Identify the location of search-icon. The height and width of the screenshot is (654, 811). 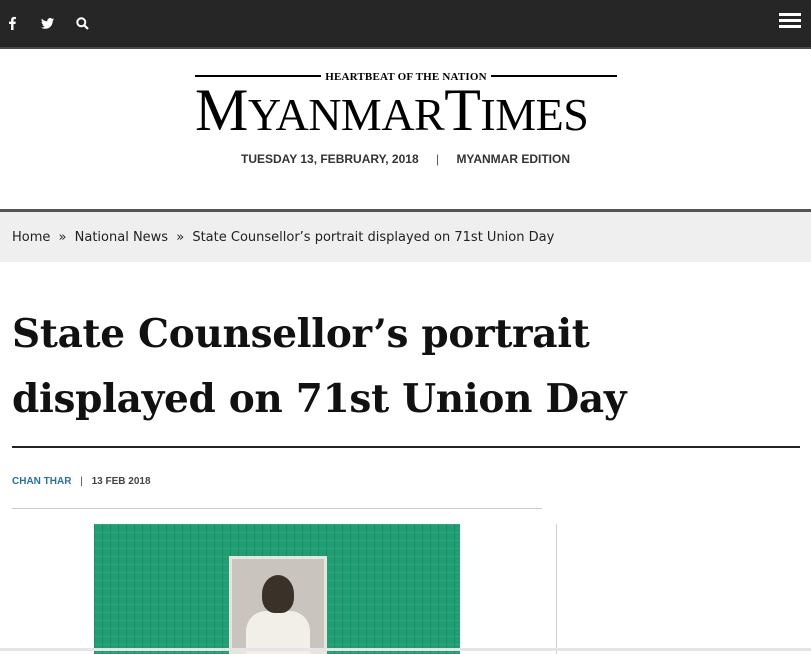
(82, 23).